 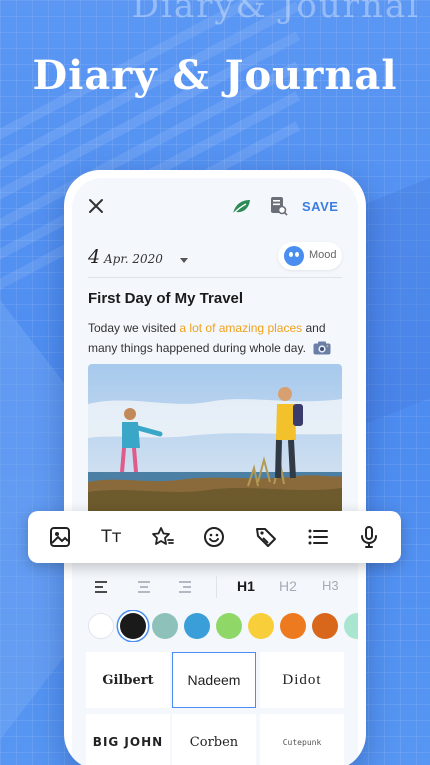 I want to click on heading-h3-option: H3, so click(x=330, y=585).